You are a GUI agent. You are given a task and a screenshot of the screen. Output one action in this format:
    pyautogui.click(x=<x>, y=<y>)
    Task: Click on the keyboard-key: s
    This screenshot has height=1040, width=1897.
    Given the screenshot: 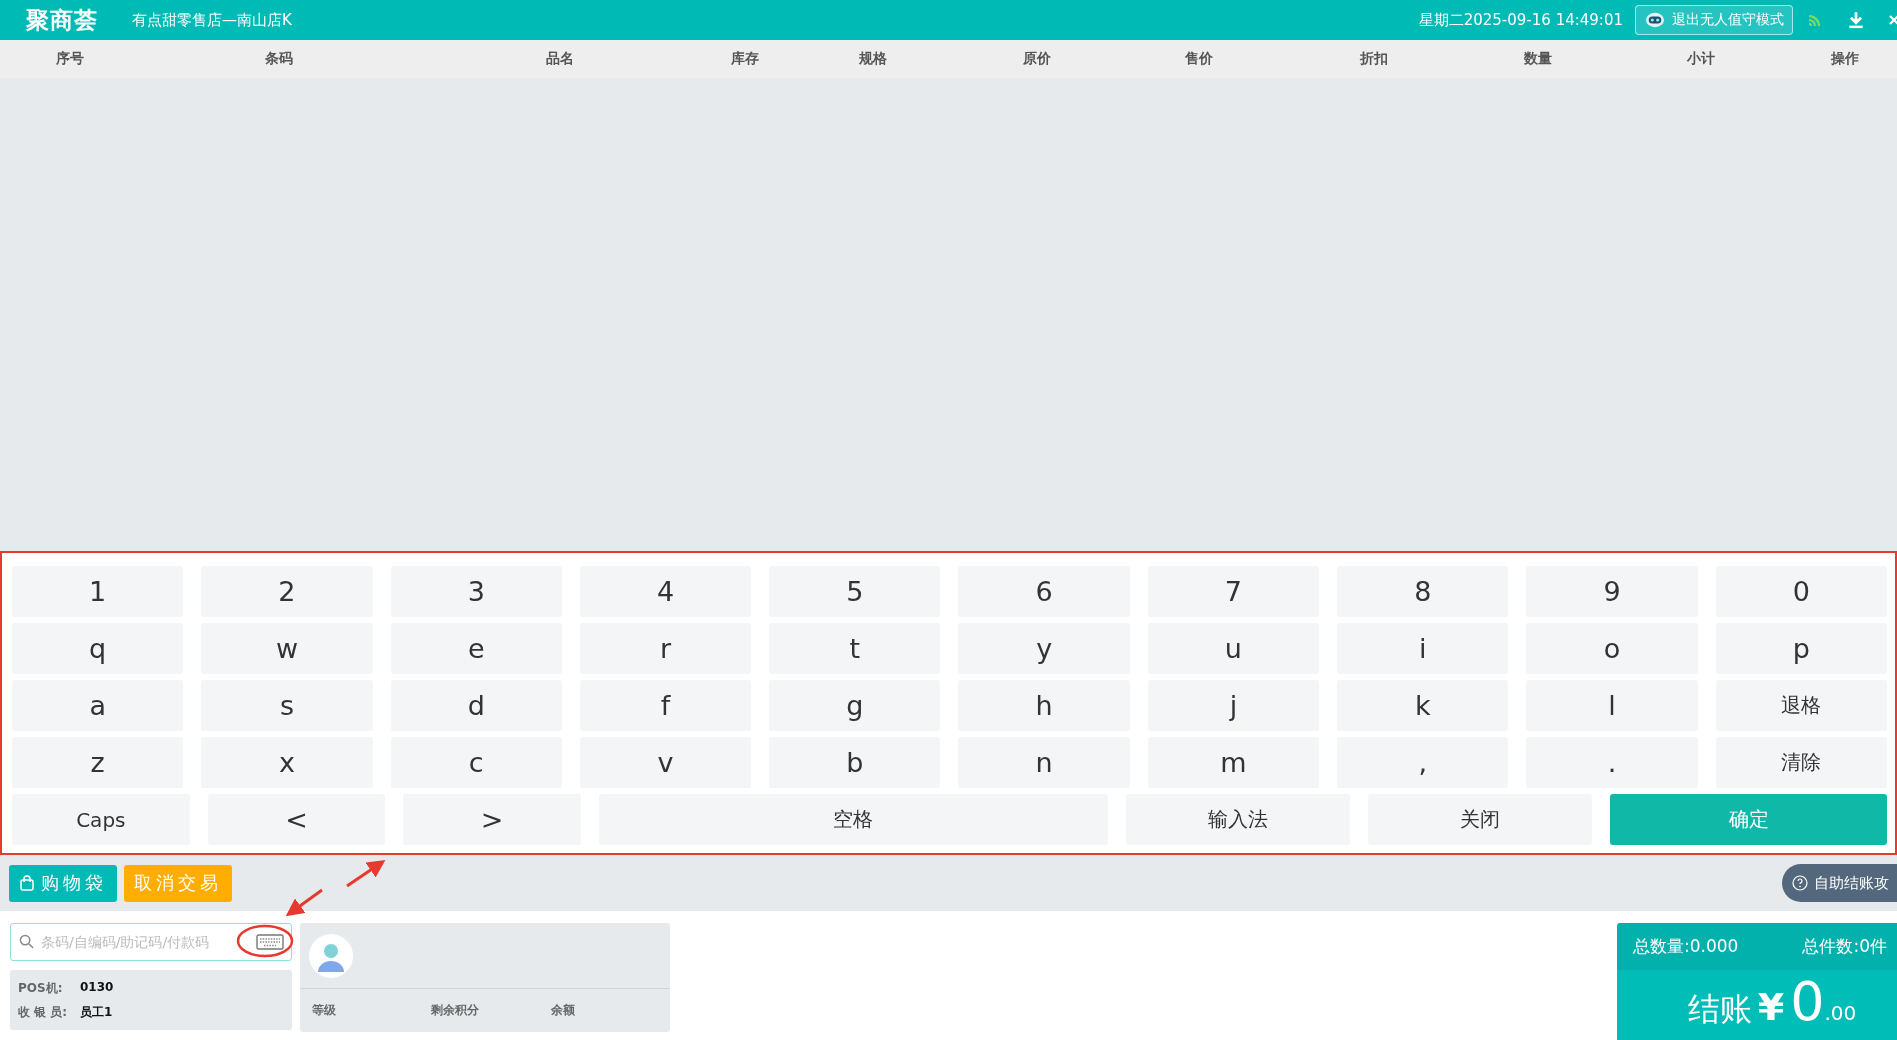 What is the action you would take?
    pyautogui.click(x=287, y=705)
    